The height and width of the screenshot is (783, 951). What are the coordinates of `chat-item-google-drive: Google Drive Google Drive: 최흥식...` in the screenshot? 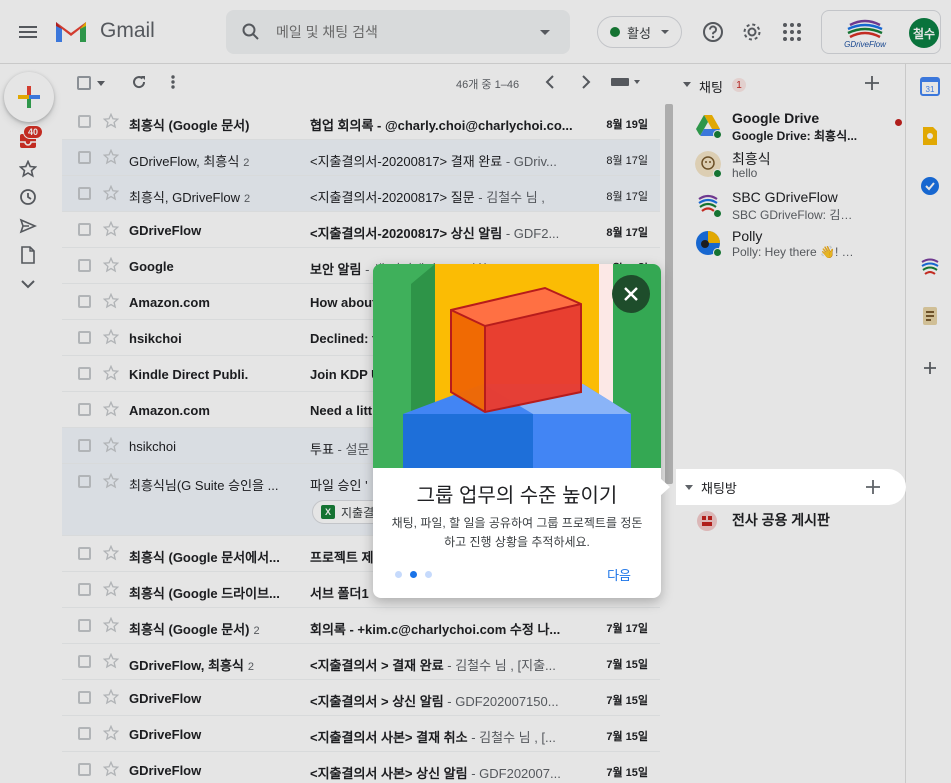 It's located at (798, 128).